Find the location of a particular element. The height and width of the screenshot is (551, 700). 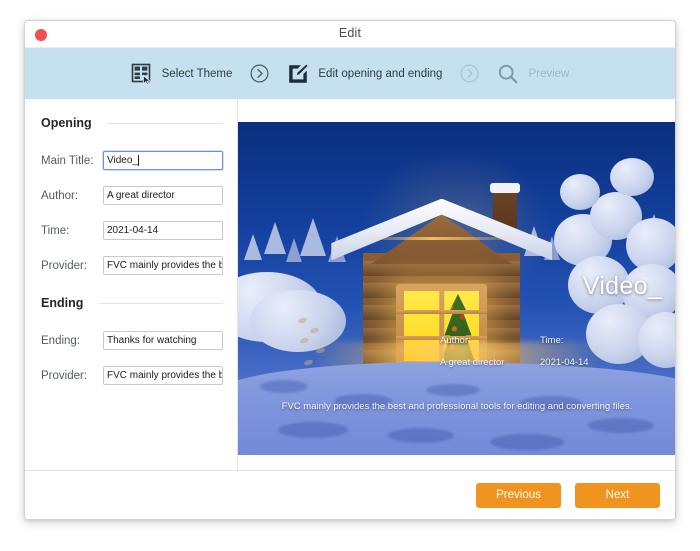

footer-bar: Previous Next is located at coordinates (350, 494).